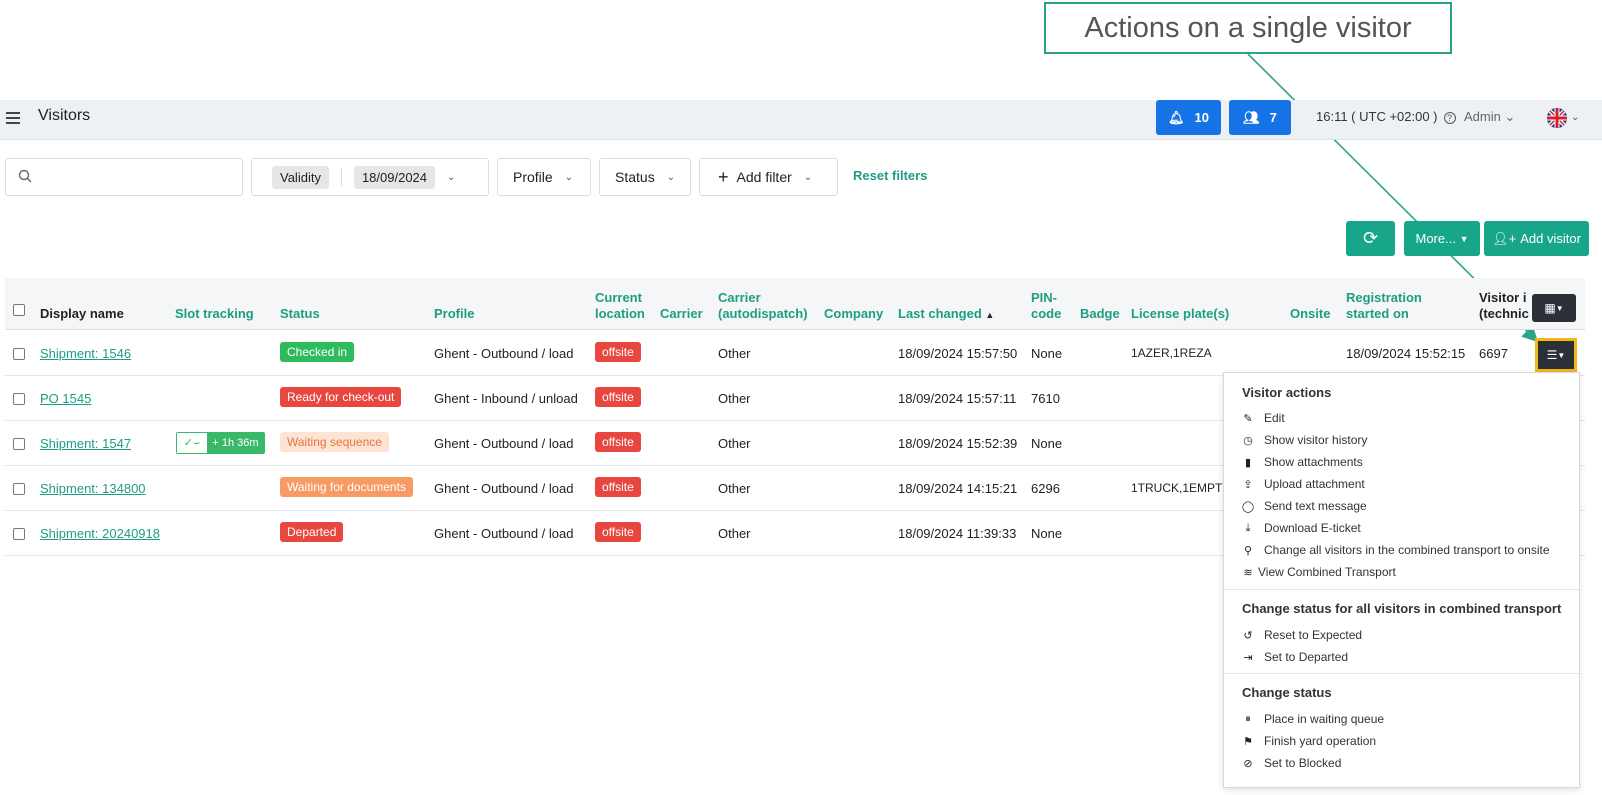 This screenshot has height=795, width=1602. What do you see at coordinates (19, 310) in the screenshot?
I see `select-all-checkbox` at bounding box center [19, 310].